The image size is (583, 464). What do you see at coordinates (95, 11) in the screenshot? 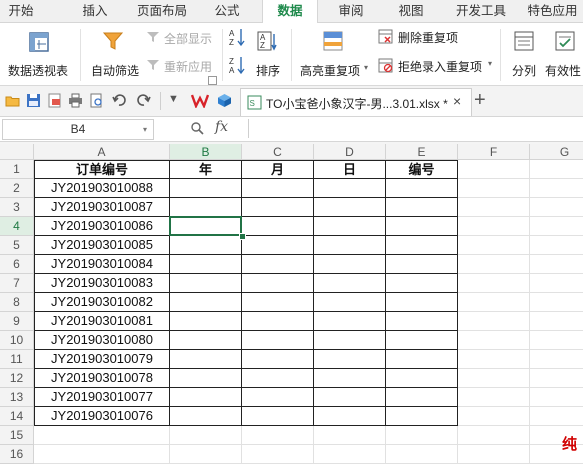
I see `tab-insert: 插入` at bounding box center [95, 11].